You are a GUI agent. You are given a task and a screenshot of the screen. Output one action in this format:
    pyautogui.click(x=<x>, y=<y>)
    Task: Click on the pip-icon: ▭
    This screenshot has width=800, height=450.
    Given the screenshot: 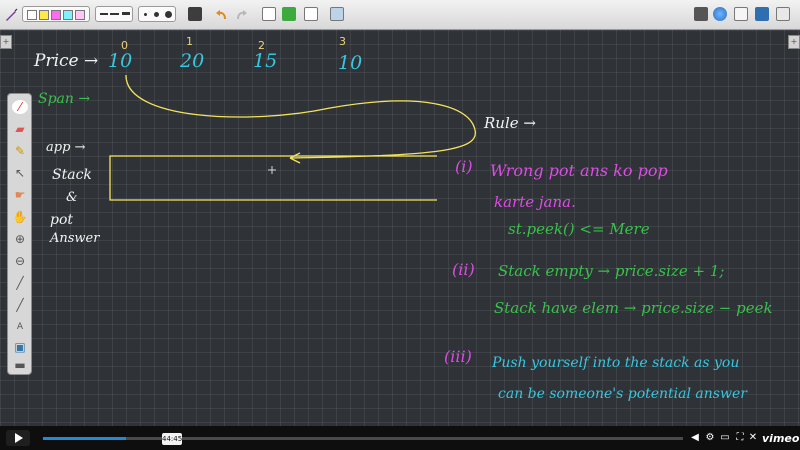 What is the action you would take?
    pyautogui.click(x=725, y=438)
    